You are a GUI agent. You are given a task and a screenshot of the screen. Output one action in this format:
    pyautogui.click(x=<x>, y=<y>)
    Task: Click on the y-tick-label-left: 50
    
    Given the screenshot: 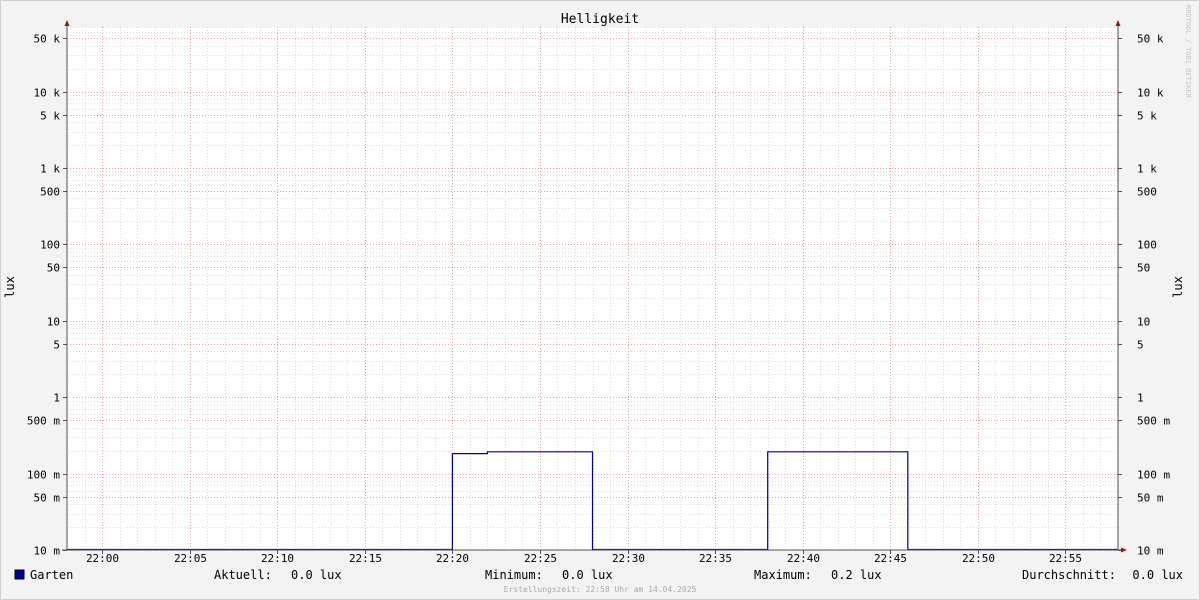 What is the action you would take?
    pyautogui.click(x=53, y=268)
    